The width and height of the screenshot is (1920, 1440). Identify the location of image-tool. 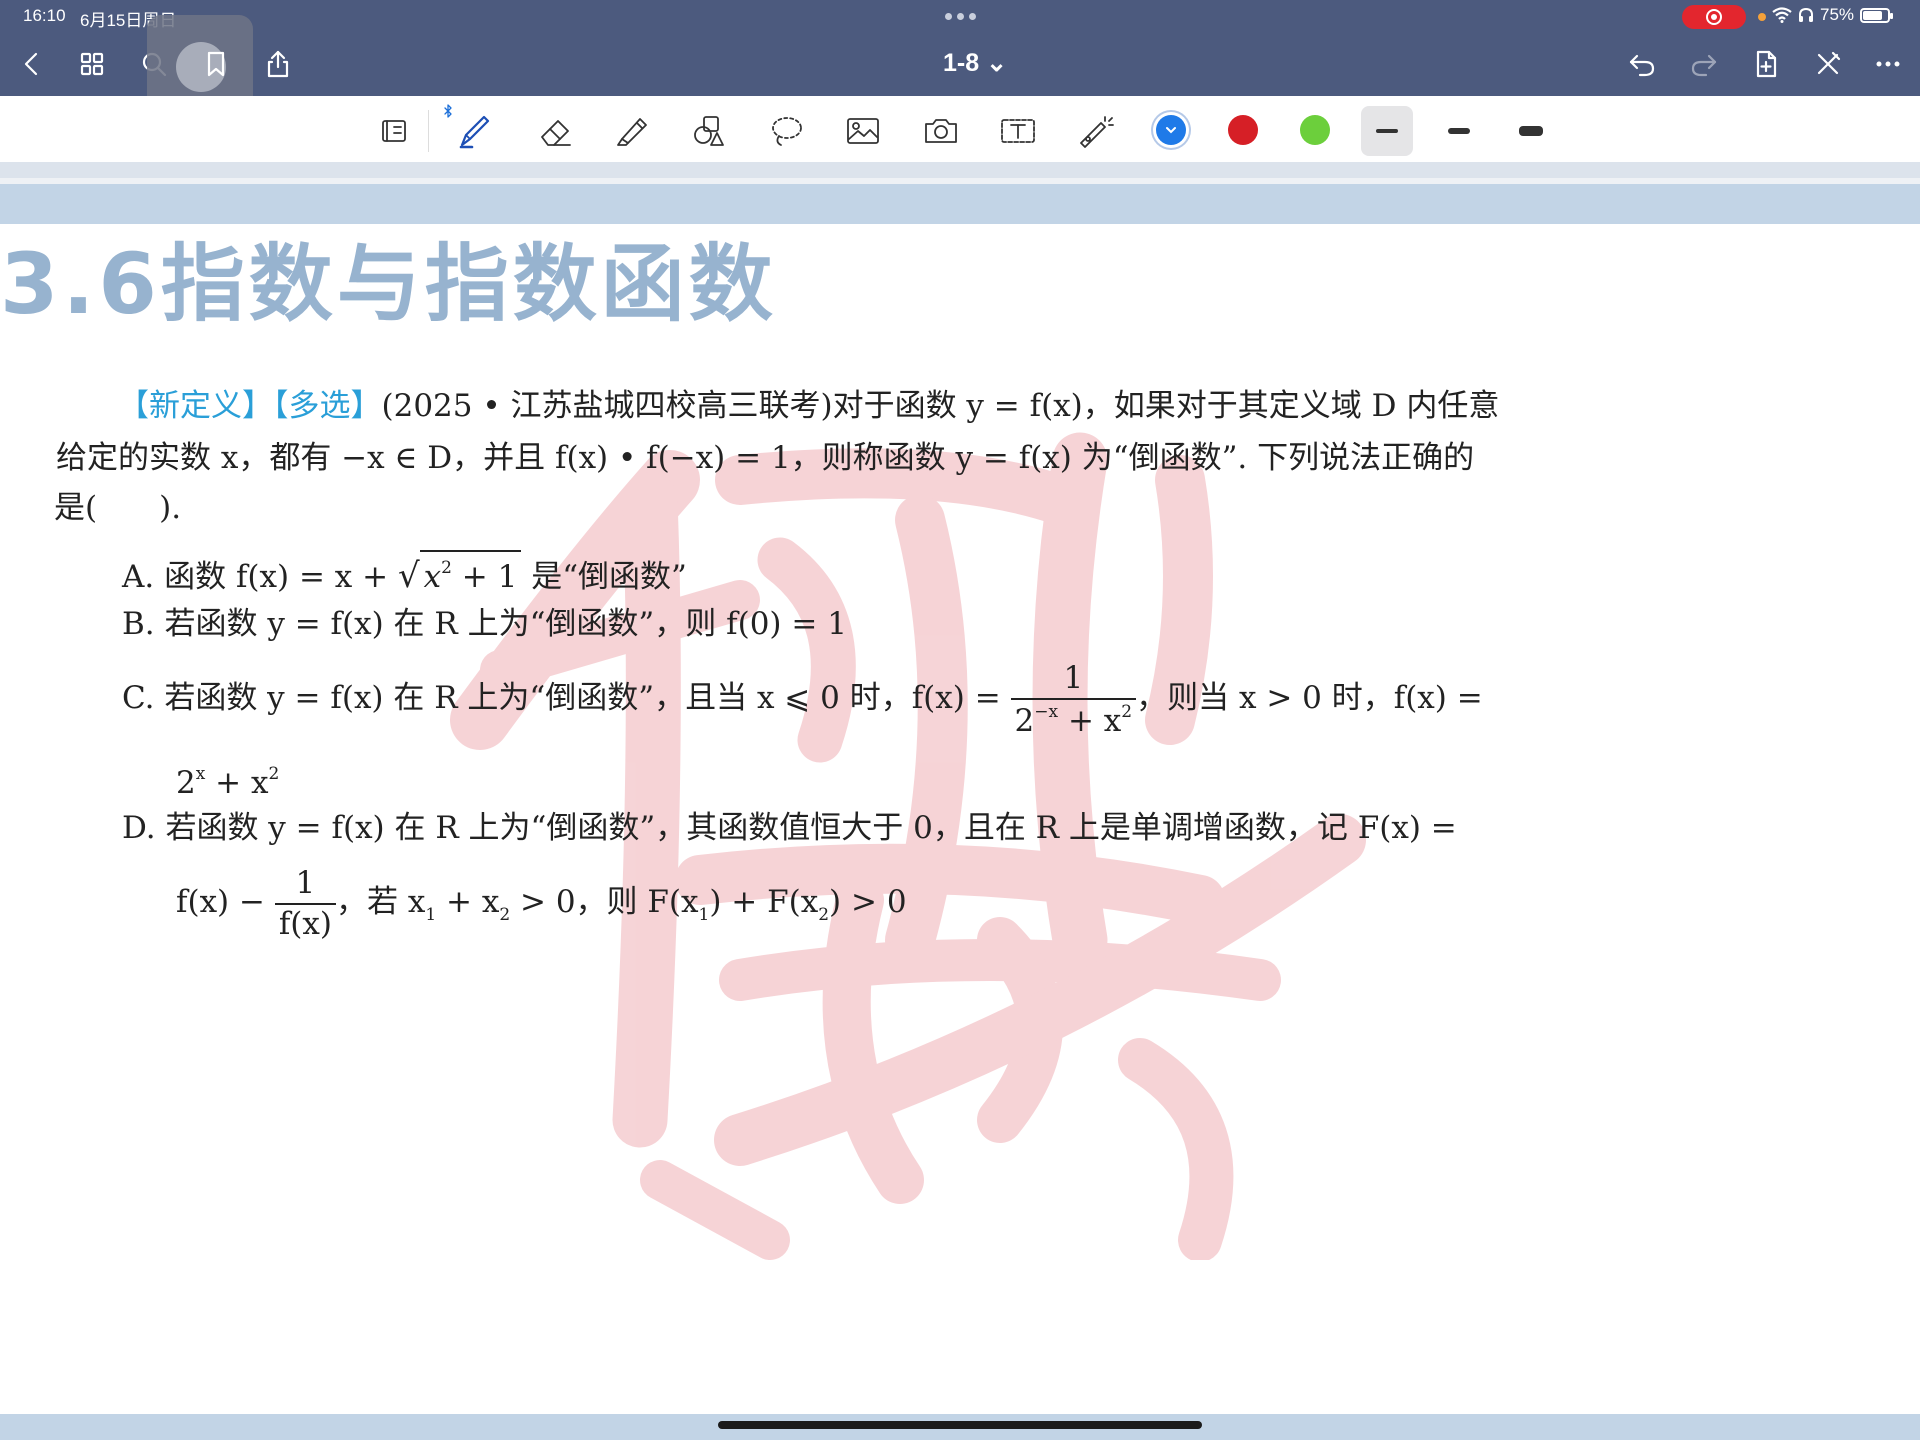
(863, 131).